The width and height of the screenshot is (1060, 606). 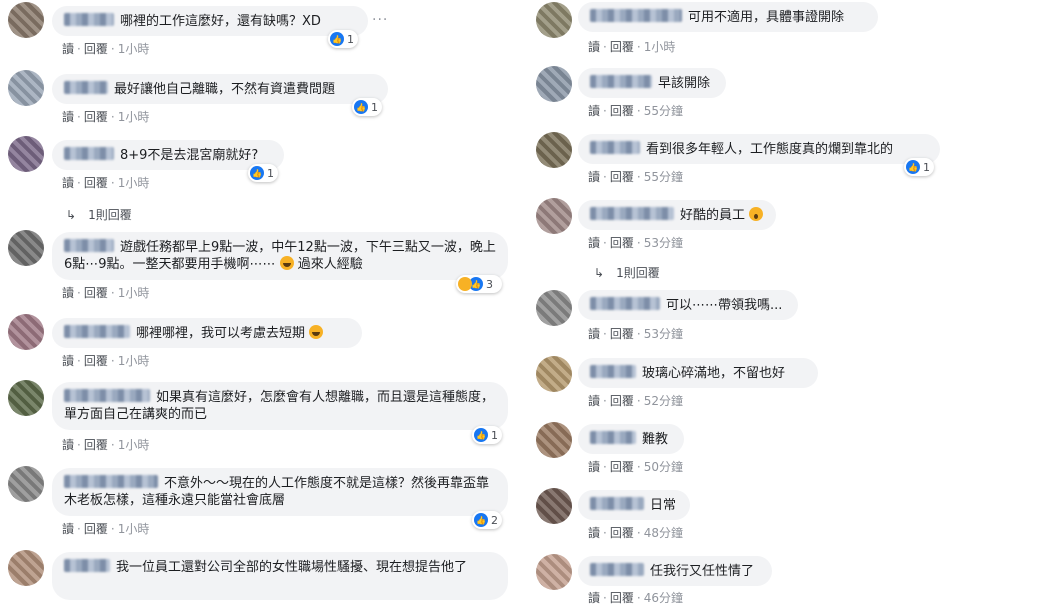 I want to click on comment-text: 可用不適用，具體事證開除, so click(x=766, y=17).